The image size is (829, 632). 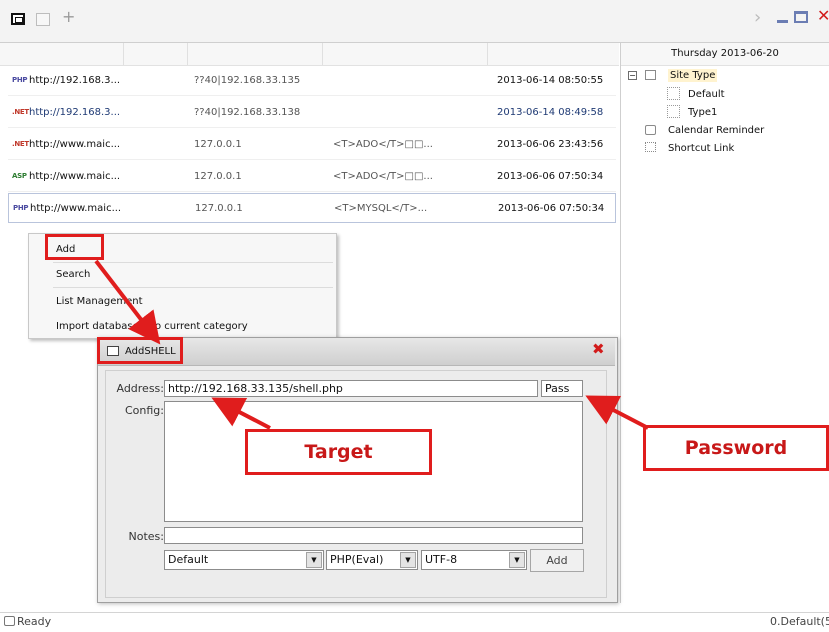 I want to click on status-bar, so click(x=414, y=622).